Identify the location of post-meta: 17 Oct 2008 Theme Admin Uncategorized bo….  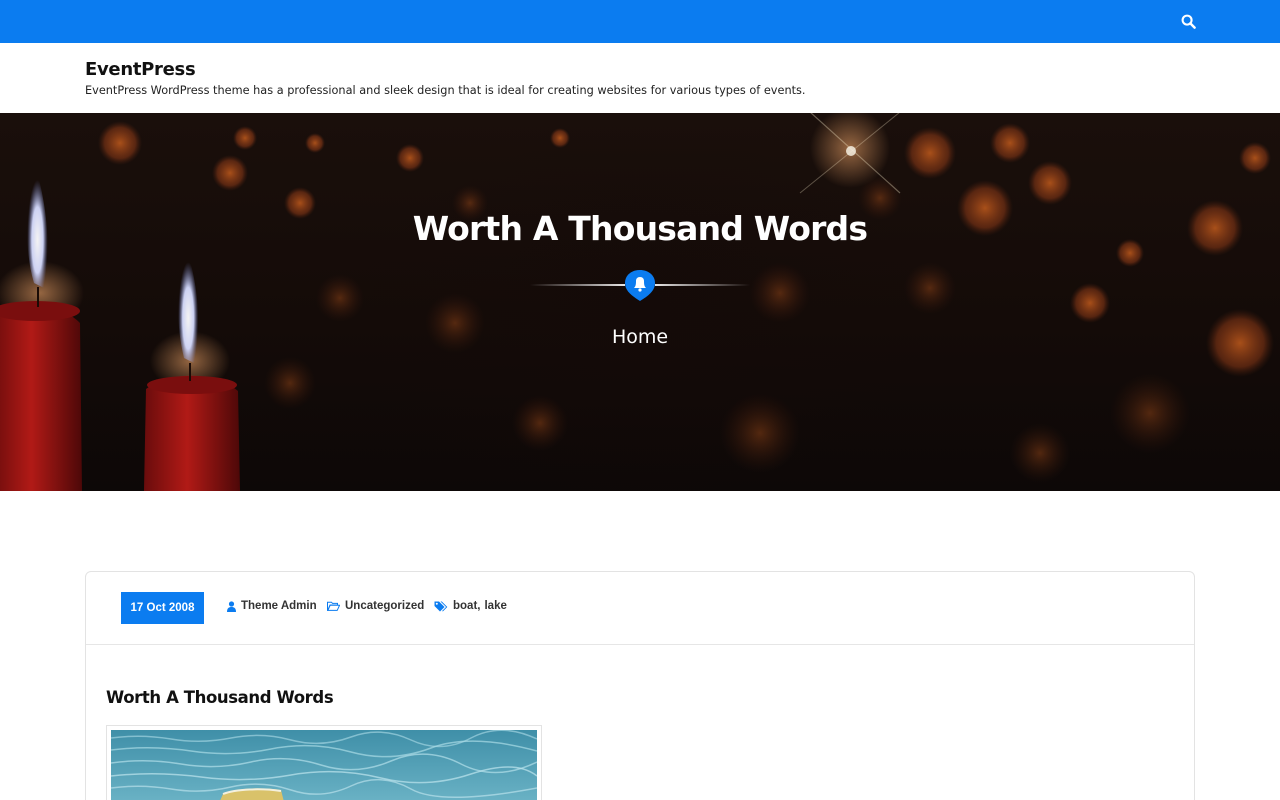
(640, 608).